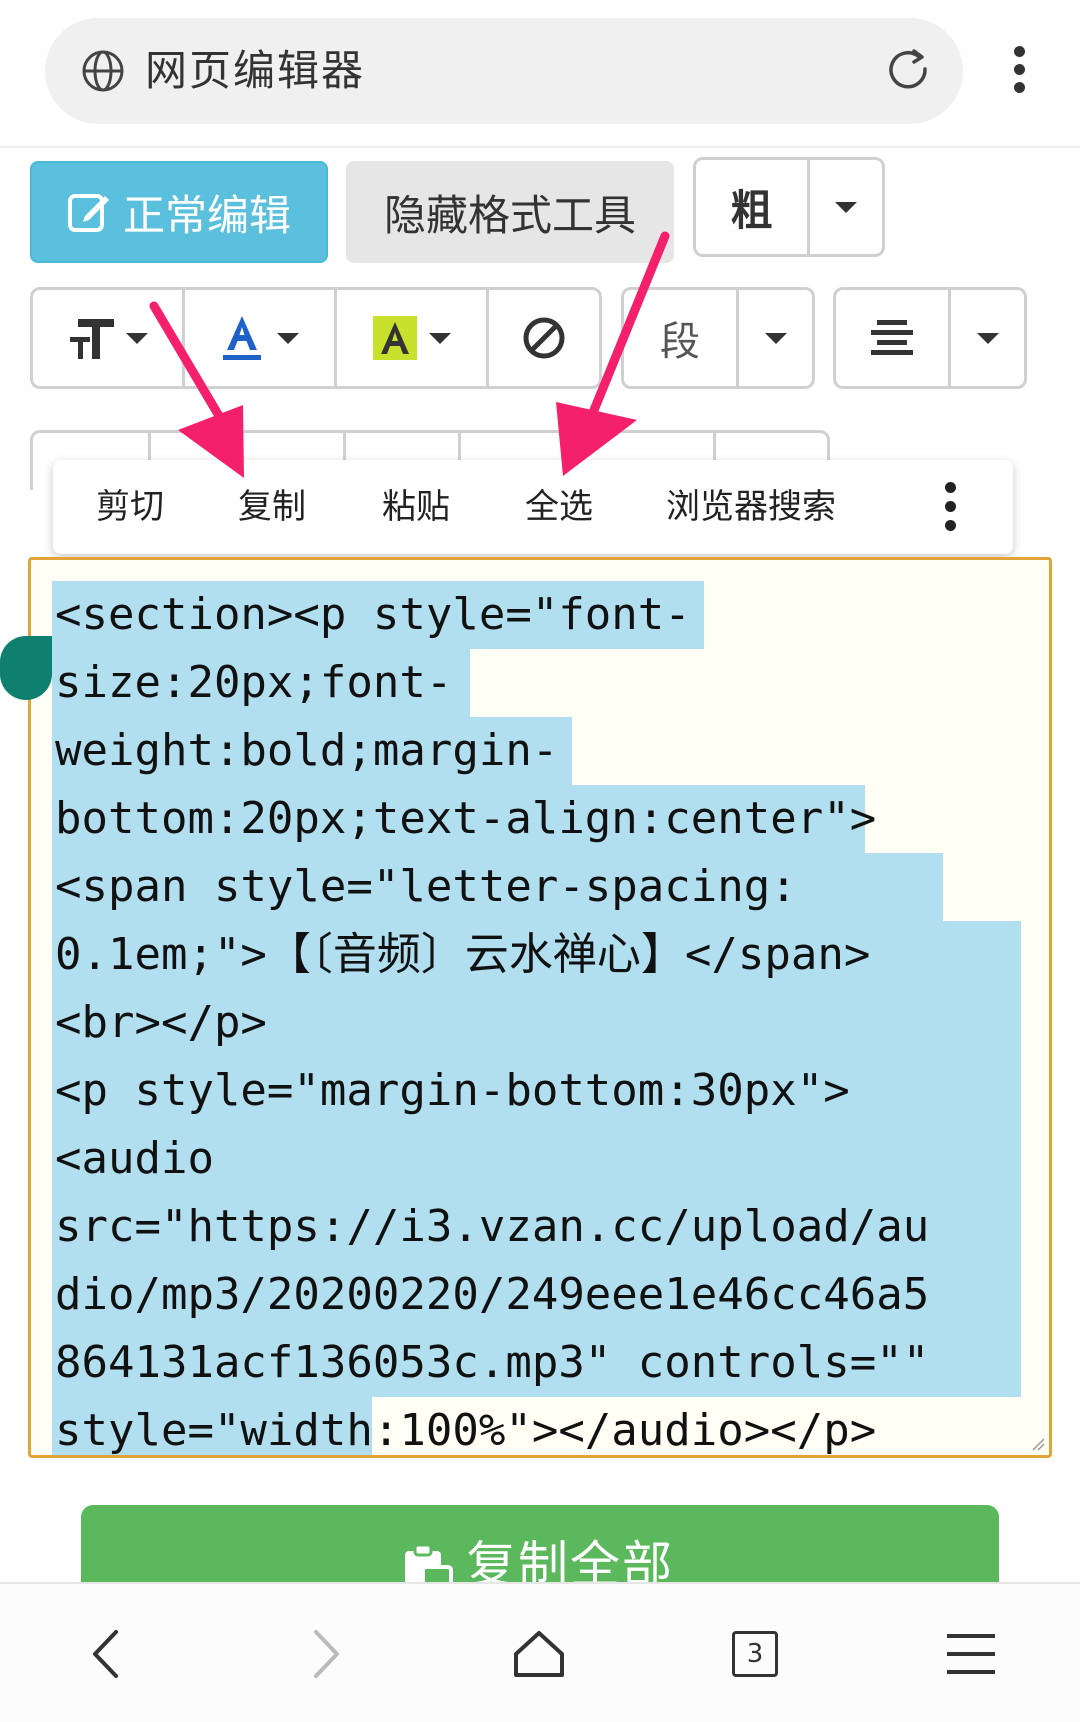  I want to click on code-line: weight:bold;margin-, so click(307, 750).